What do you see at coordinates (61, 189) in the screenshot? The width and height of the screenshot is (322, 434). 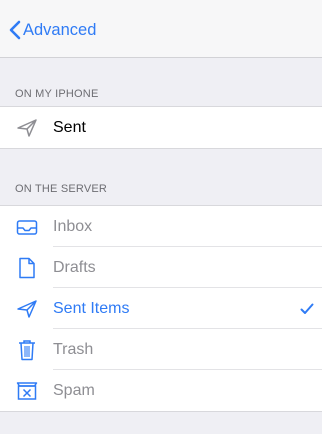 I see `section-header-on-the-server: ON THE SERVER` at bounding box center [61, 189].